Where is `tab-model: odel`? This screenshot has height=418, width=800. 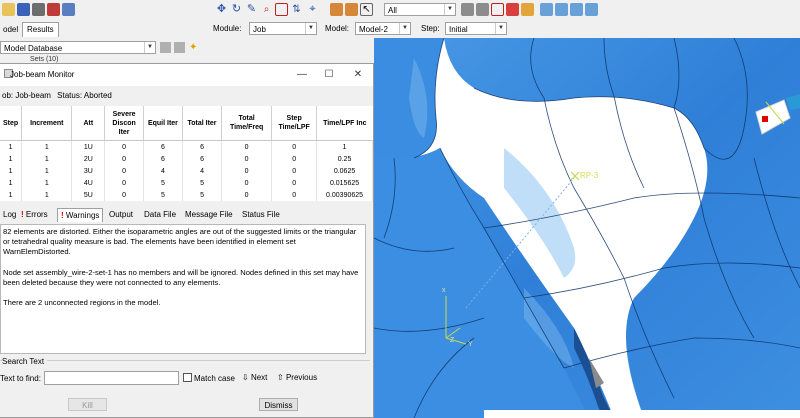
tab-model: odel is located at coordinates (10, 29).